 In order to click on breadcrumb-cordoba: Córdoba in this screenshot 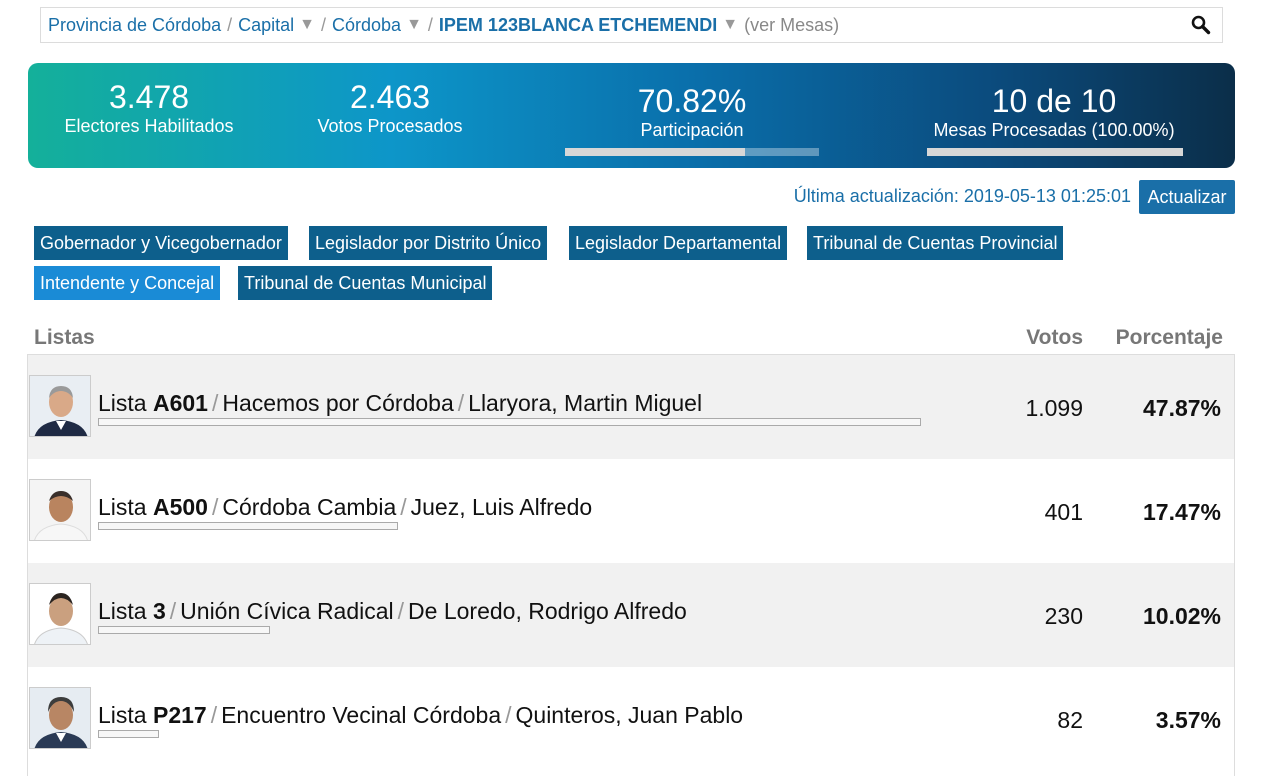, I will do `click(366, 25)`.